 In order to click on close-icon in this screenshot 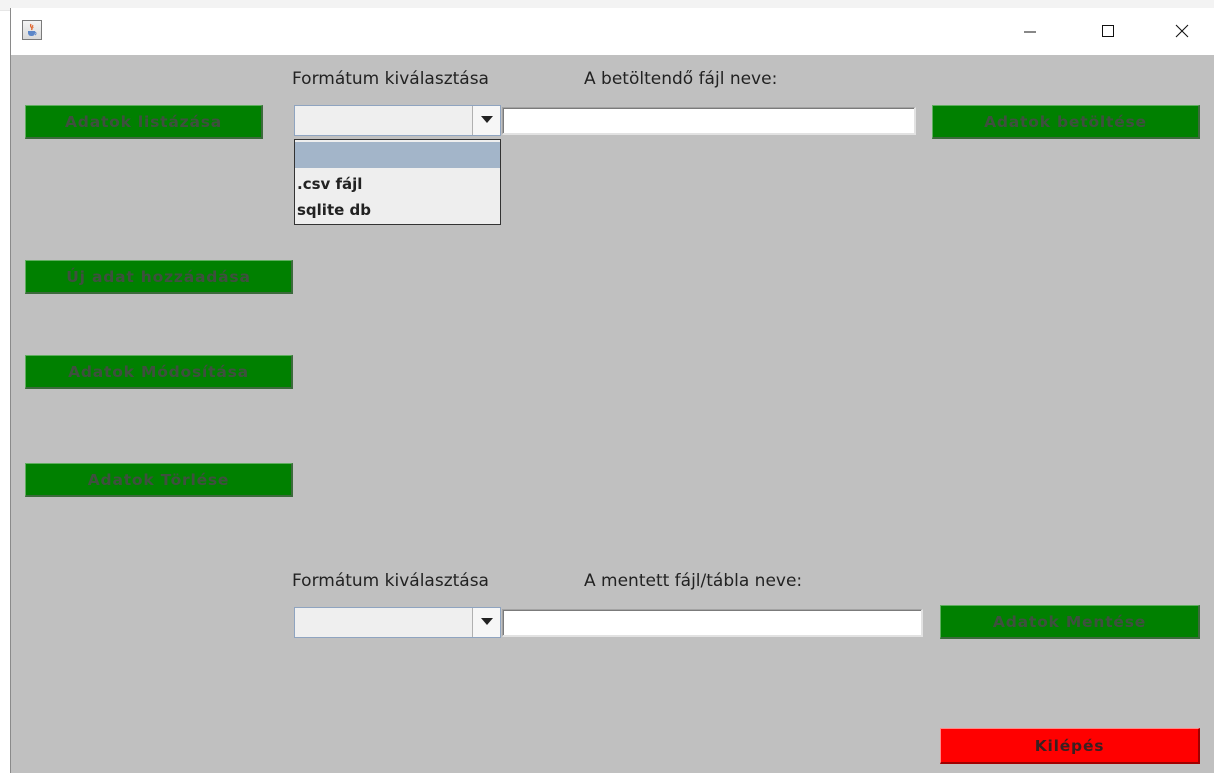, I will do `click(1182, 31)`.